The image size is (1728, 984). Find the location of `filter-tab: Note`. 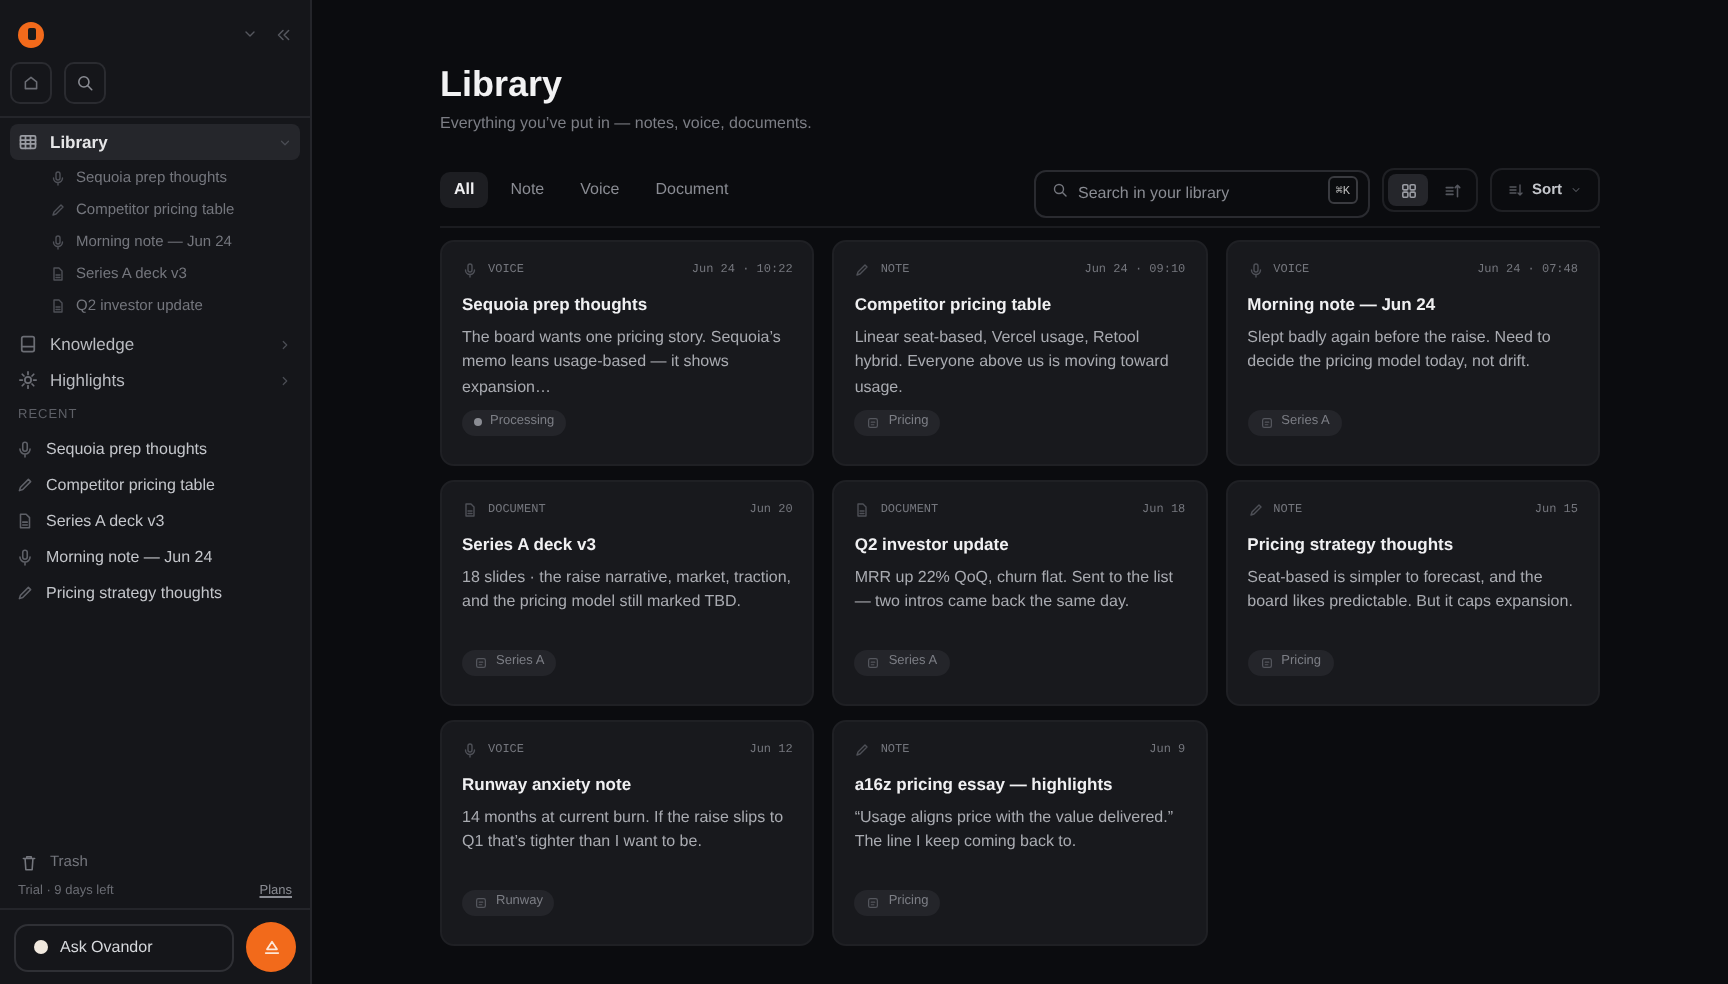

filter-tab: Note is located at coordinates (527, 190).